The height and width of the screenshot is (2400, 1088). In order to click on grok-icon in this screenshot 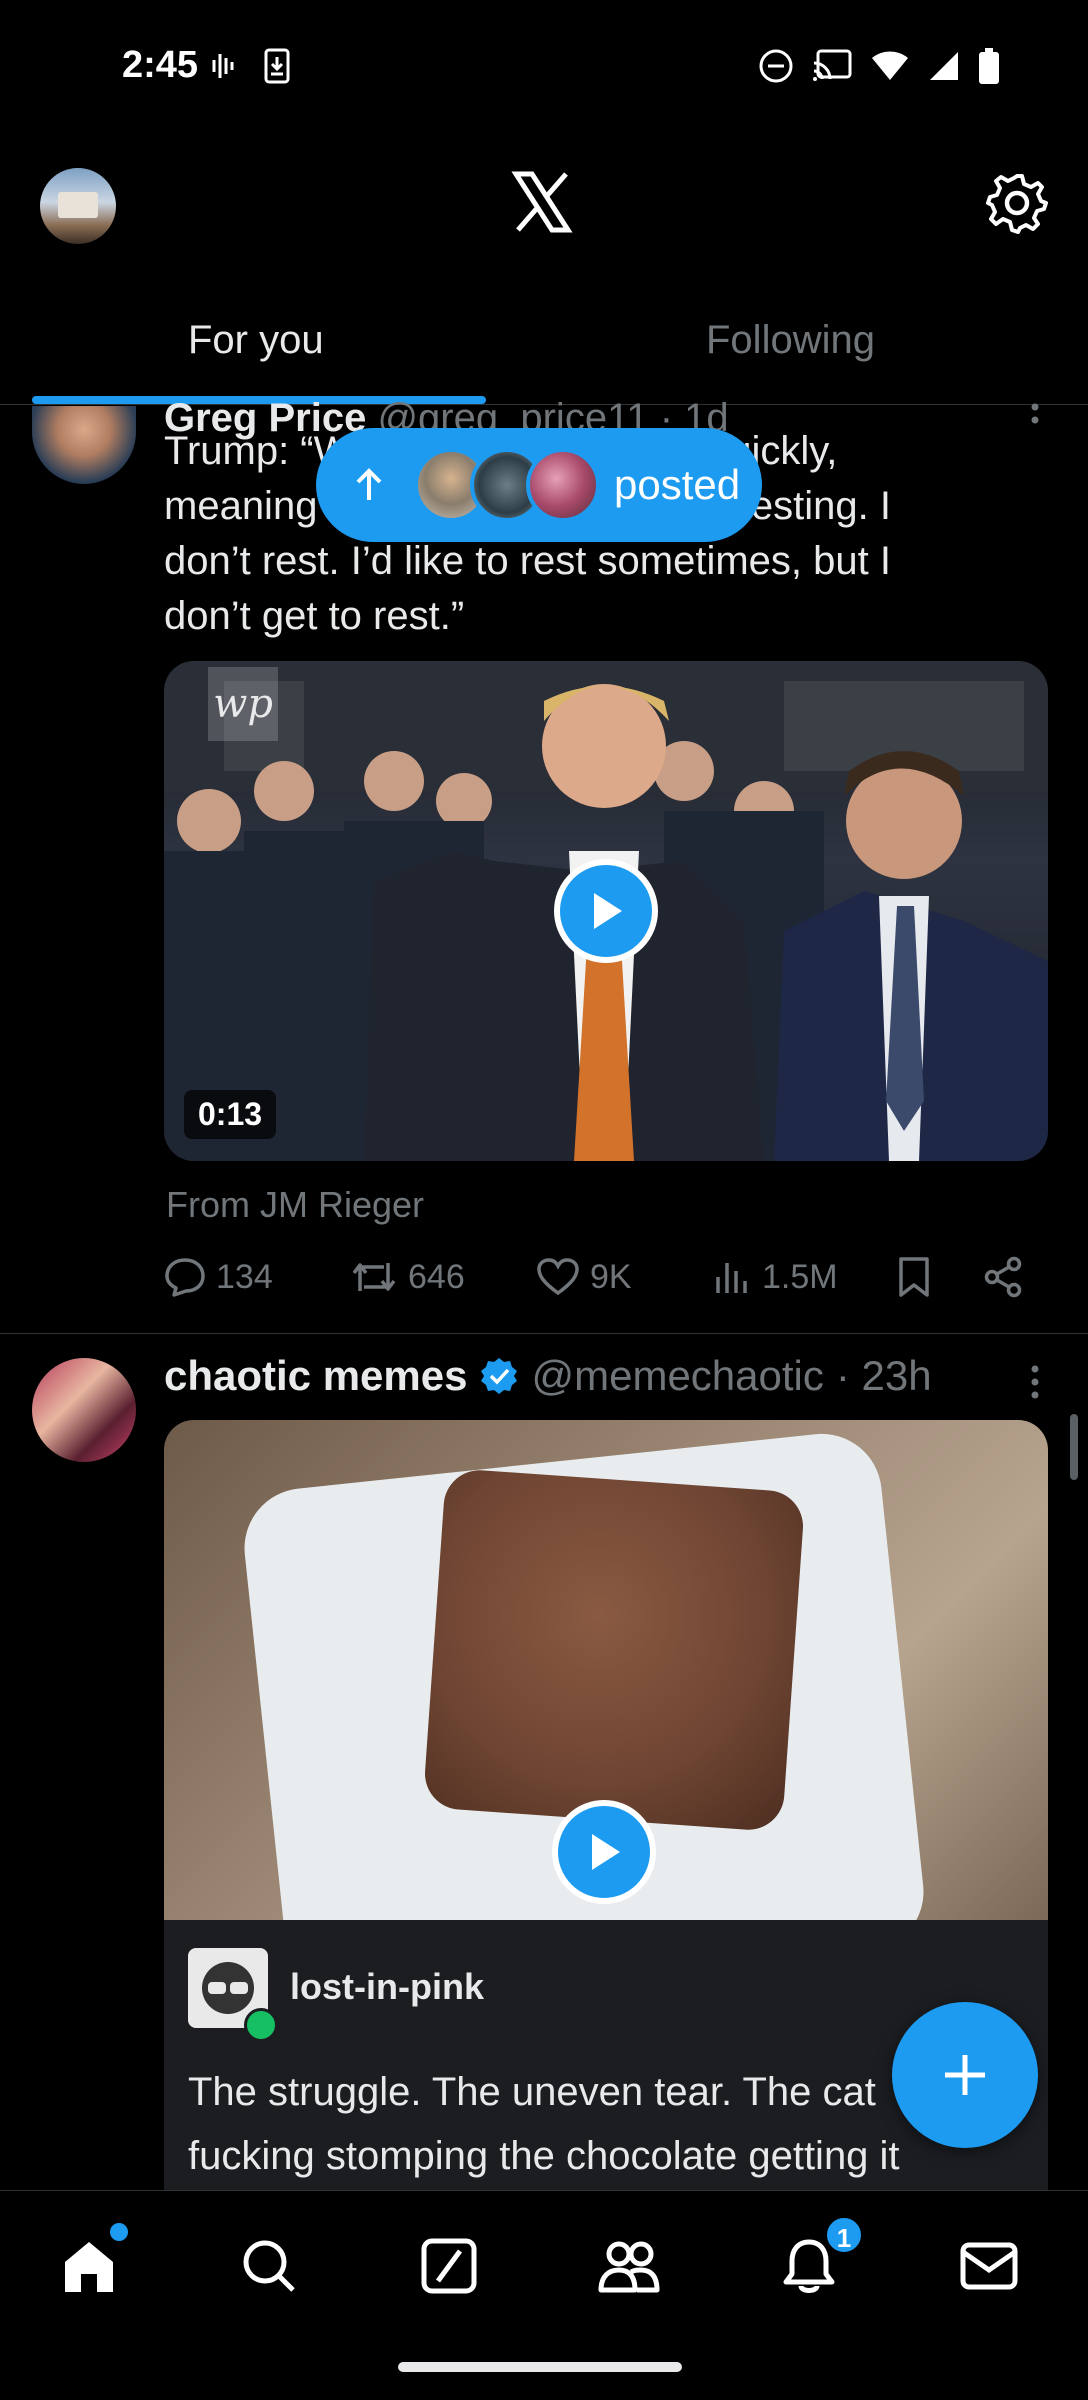, I will do `click(449, 2266)`.